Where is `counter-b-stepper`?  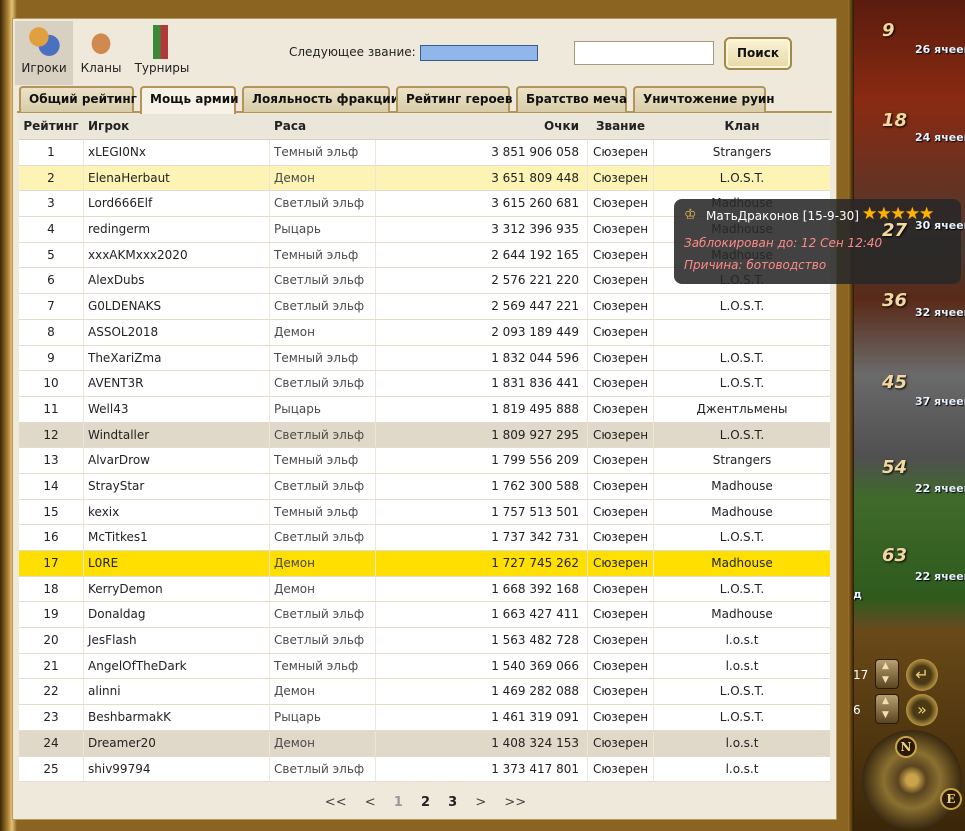
counter-b-stepper is located at coordinates (887, 709).